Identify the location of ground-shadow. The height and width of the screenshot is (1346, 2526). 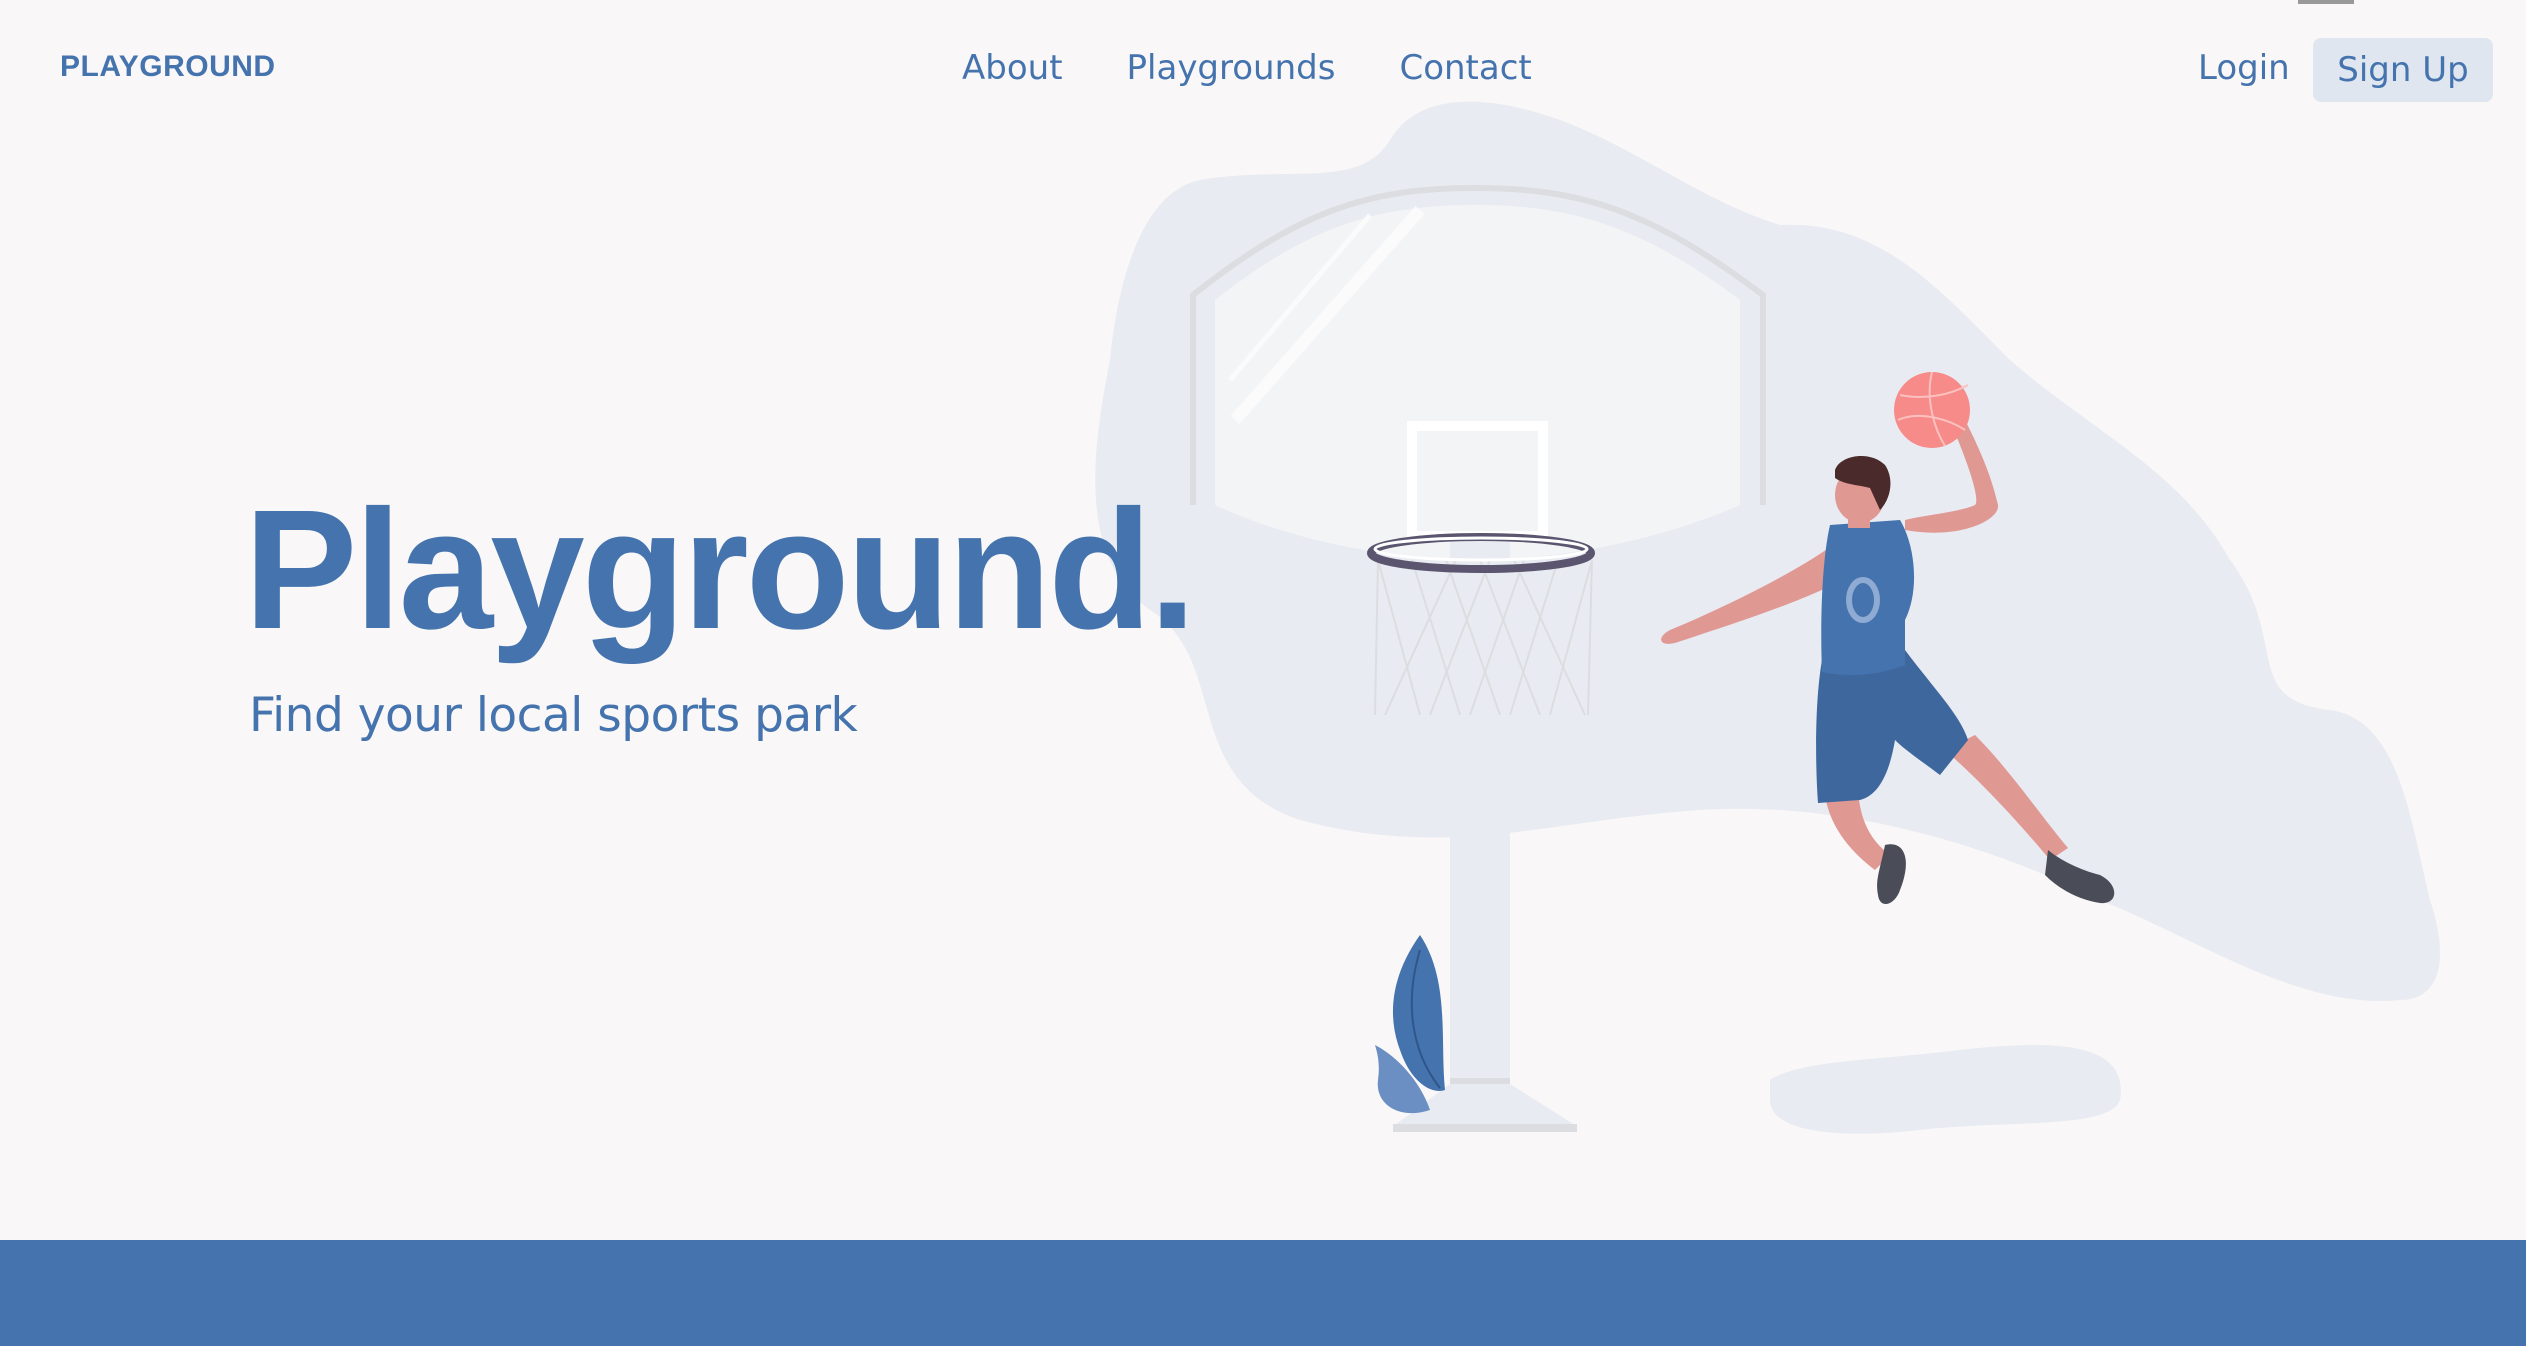
(1945, 1089).